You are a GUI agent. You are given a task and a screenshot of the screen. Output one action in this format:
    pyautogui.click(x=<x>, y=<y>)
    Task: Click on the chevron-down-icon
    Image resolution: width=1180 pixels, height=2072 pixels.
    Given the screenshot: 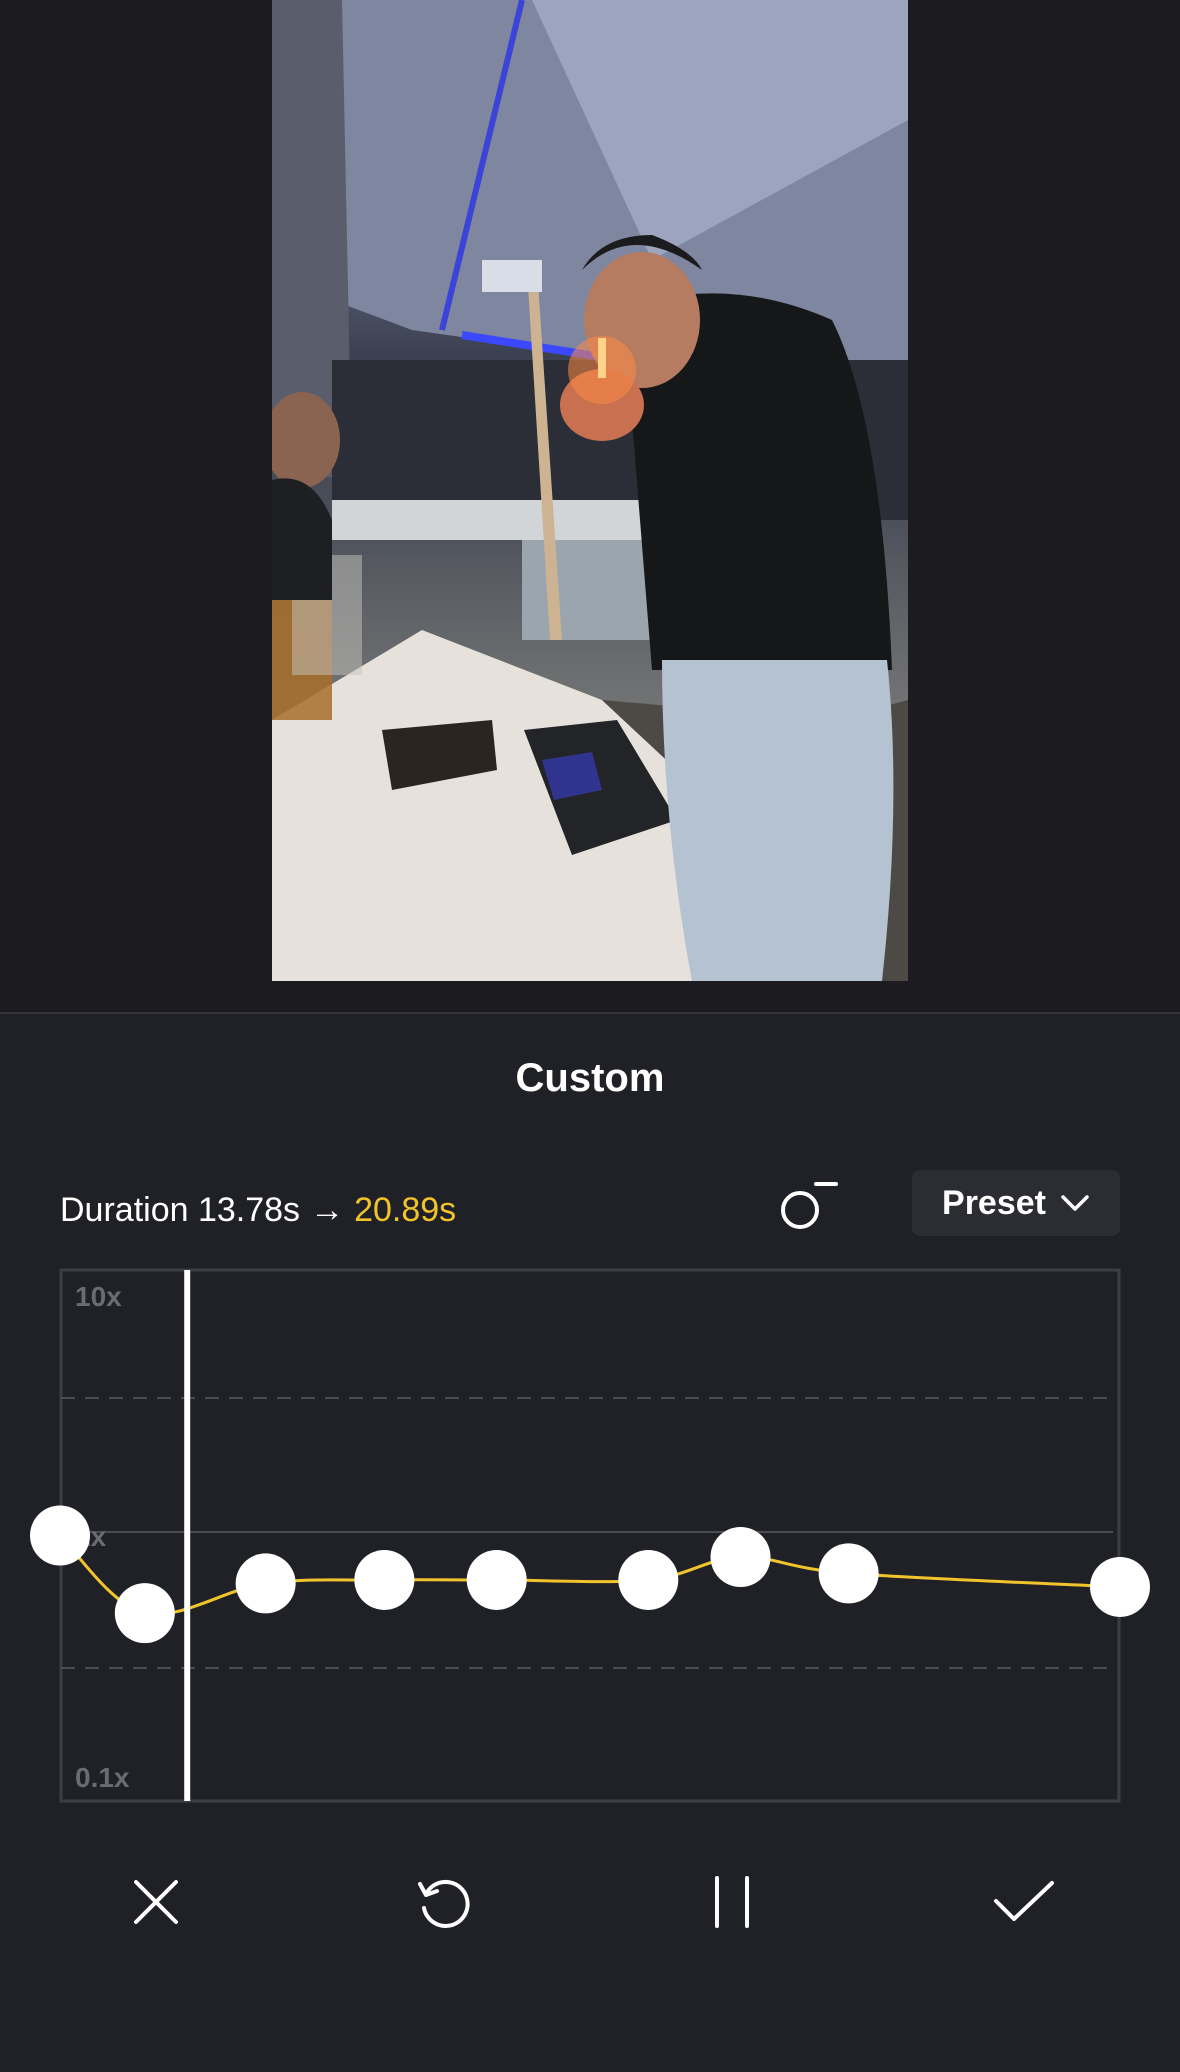 What is the action you would take?
    pyautogui.click(x=1075, y=1203)
    